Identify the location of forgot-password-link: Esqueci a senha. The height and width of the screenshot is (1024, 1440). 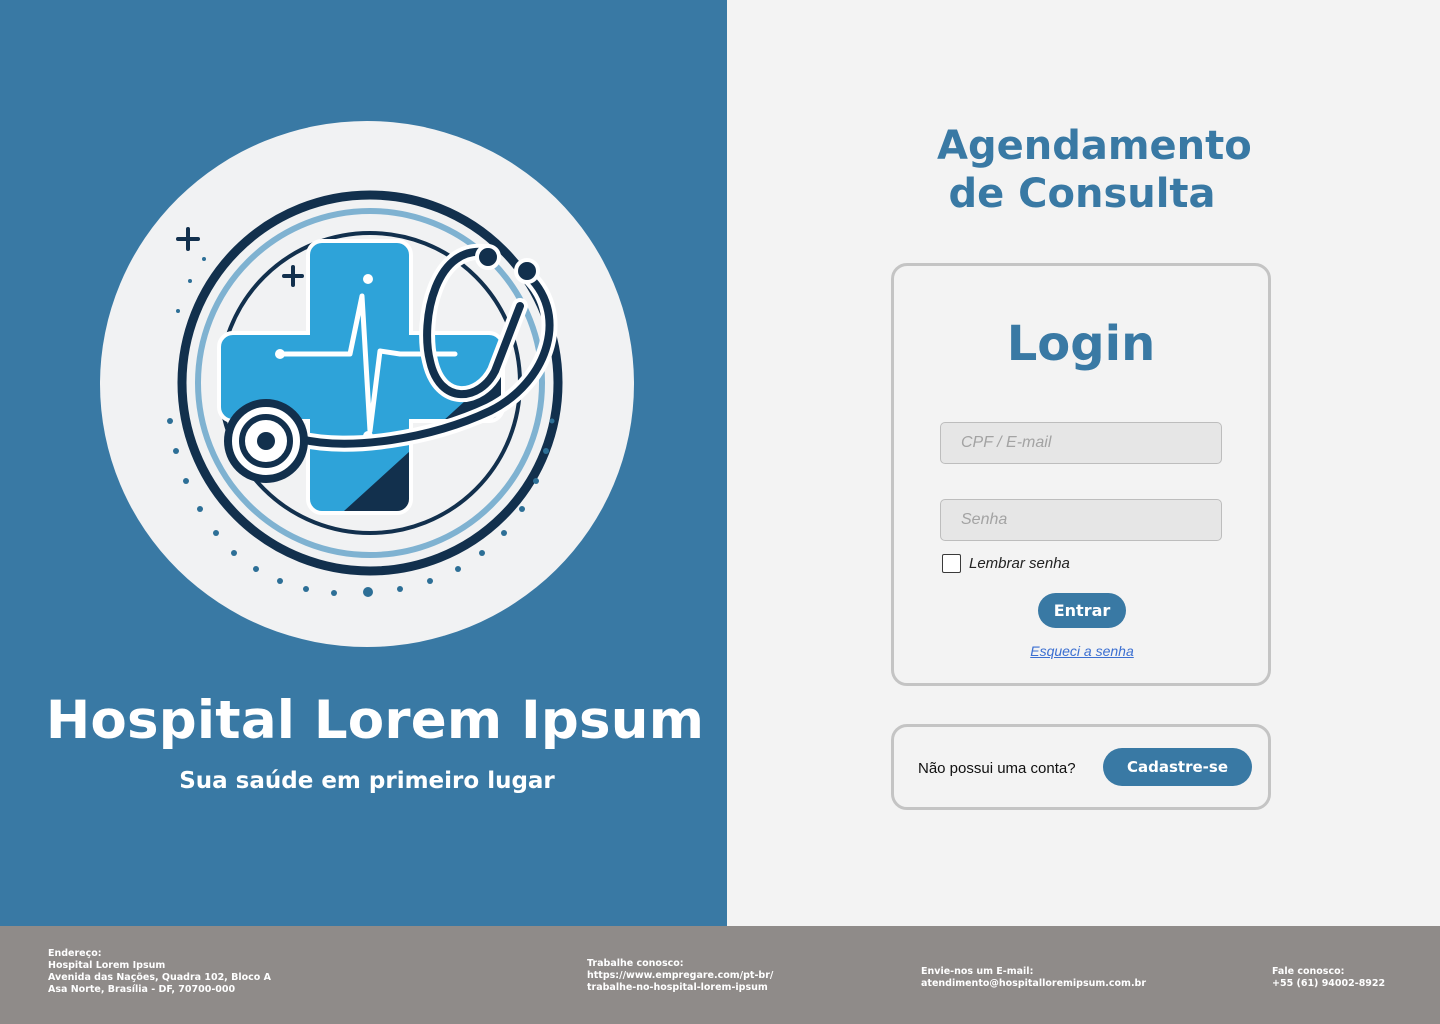
(1081, 651).